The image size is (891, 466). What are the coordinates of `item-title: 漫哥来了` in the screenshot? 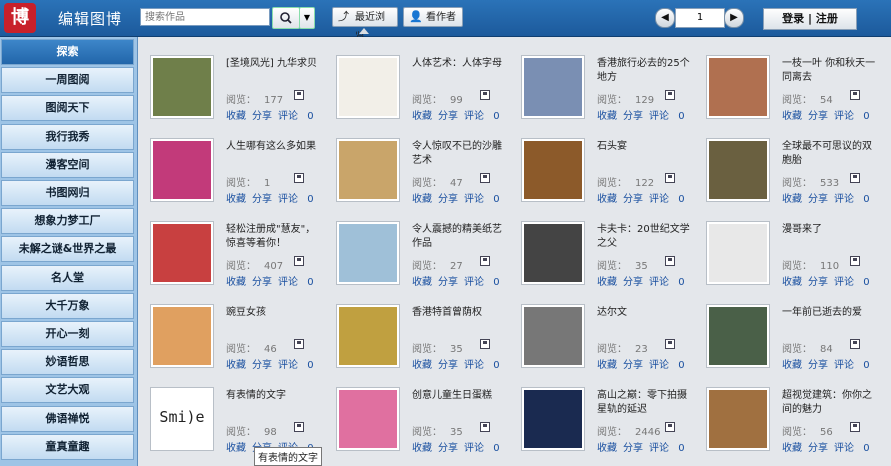 It's located at (831, 230).